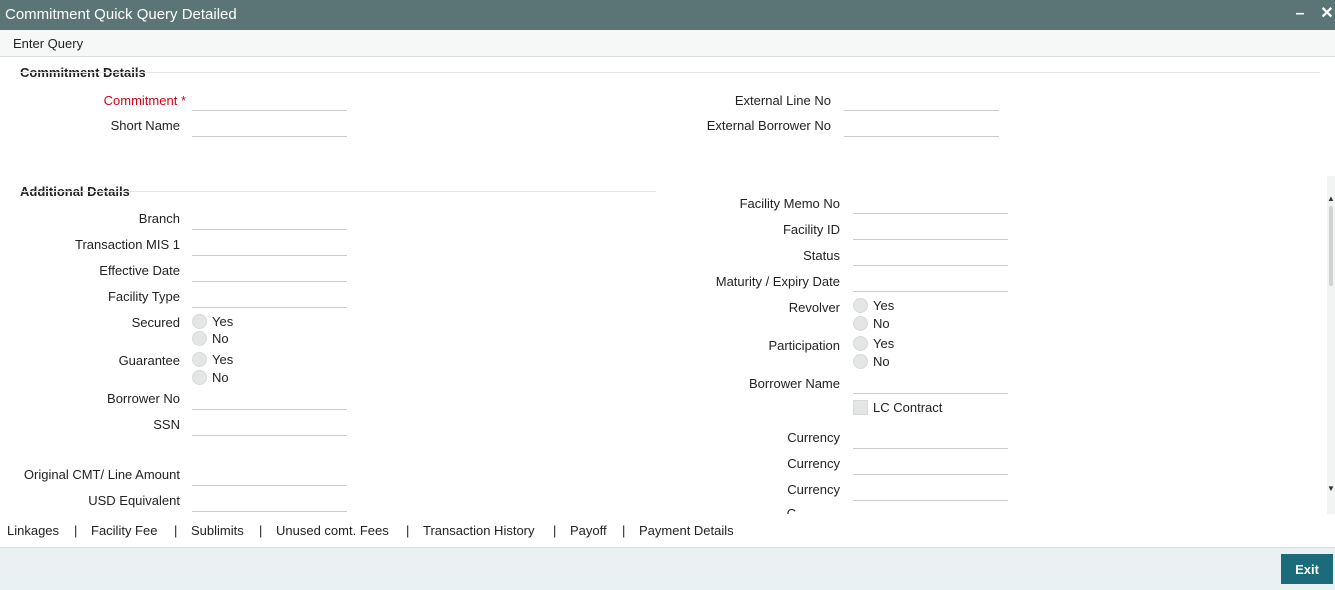 The image size is (1335, 590). I want to click on facility-memo-no-input, so click(930, 204).